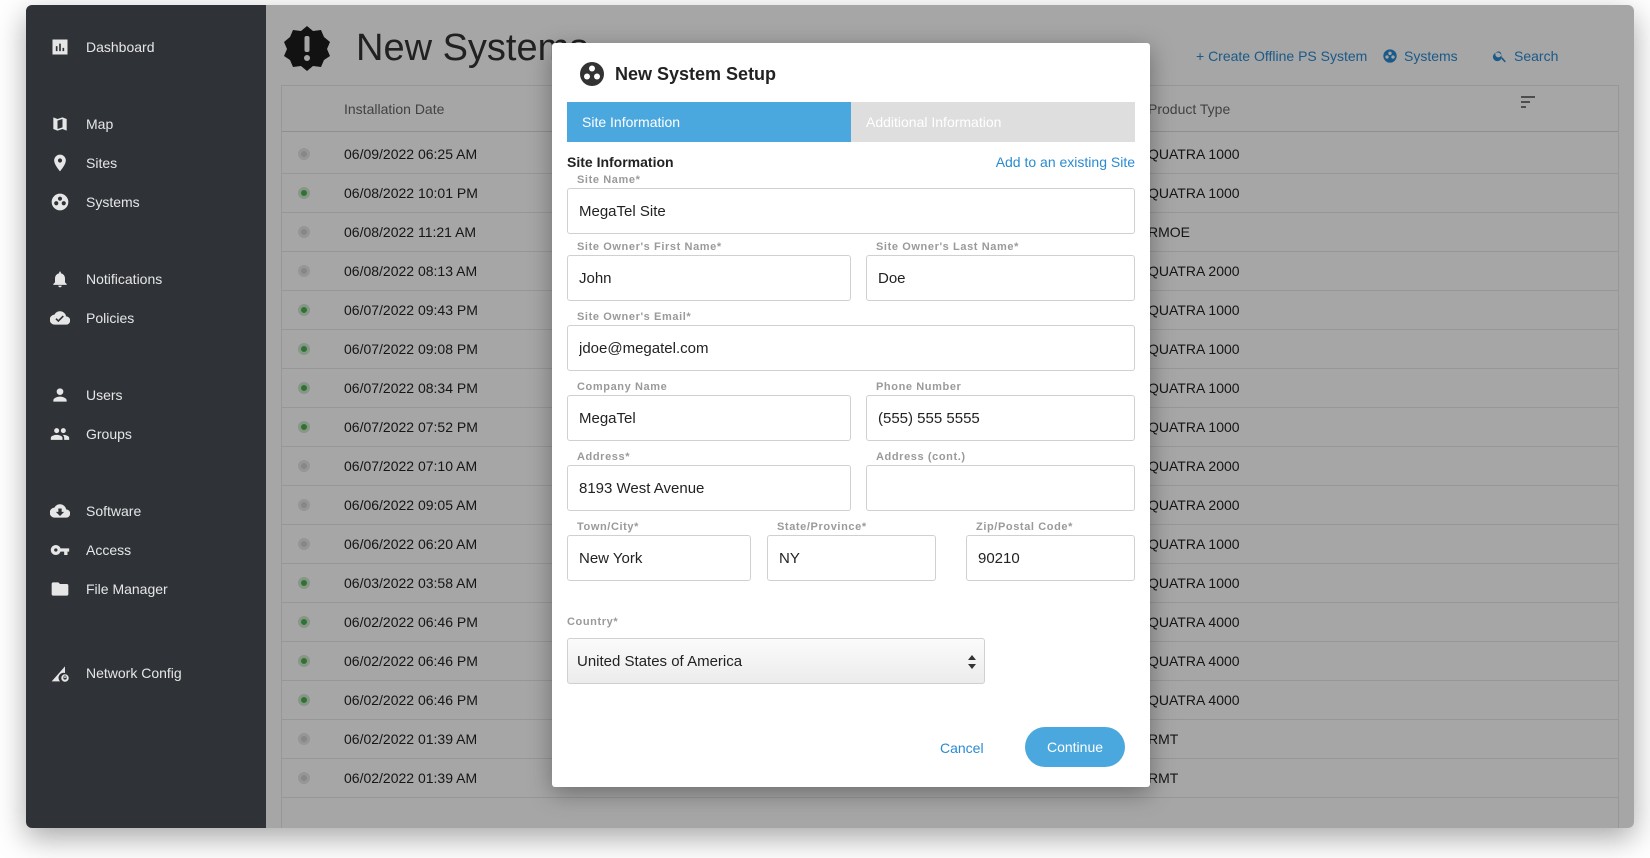 This screenshot has height=858, width=1650. What do you see at coordinates (822, 527) in the screenshot?
I see `state-label: State/Province*` at bounding box center [822, 527].